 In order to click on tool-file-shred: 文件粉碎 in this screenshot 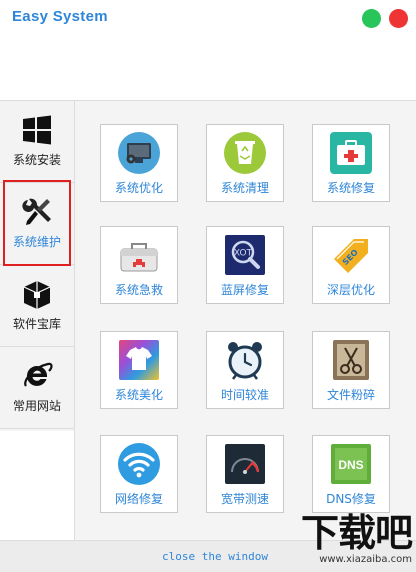, I will do `click(351, 370)`.